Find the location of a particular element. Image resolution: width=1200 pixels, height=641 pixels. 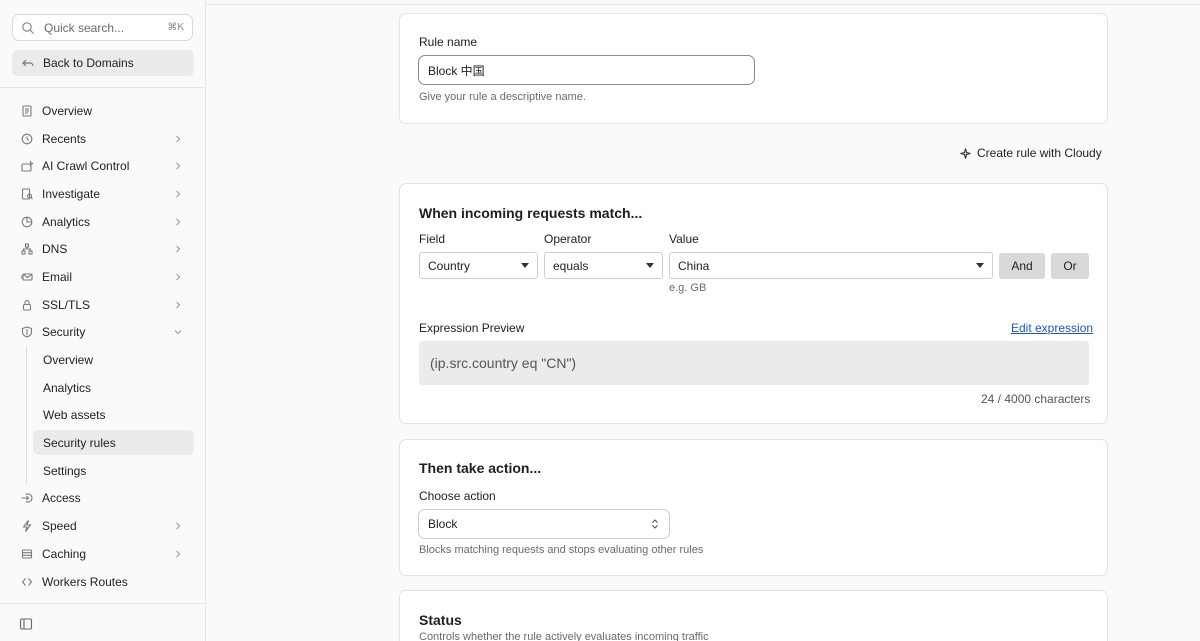

sidebar-item-investigate: Investigate is located at coordinates (103, 194).